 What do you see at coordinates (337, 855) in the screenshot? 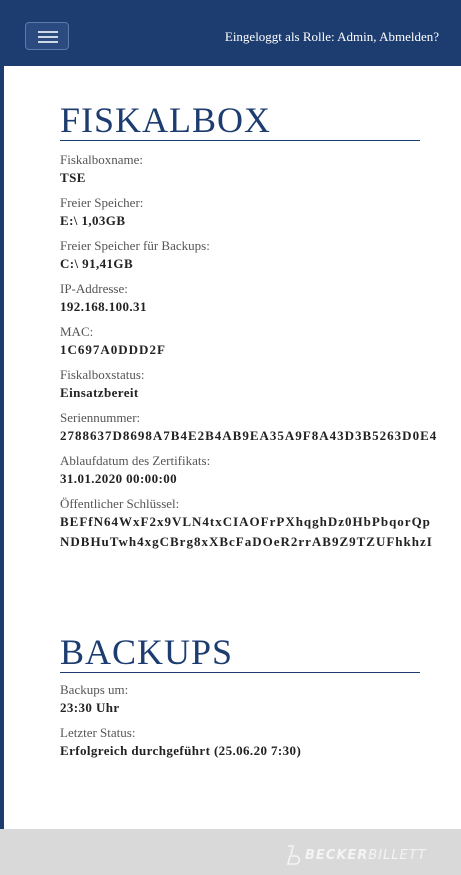
I see `logo-text-becker: BECKER` at bounding box center [337, 855].